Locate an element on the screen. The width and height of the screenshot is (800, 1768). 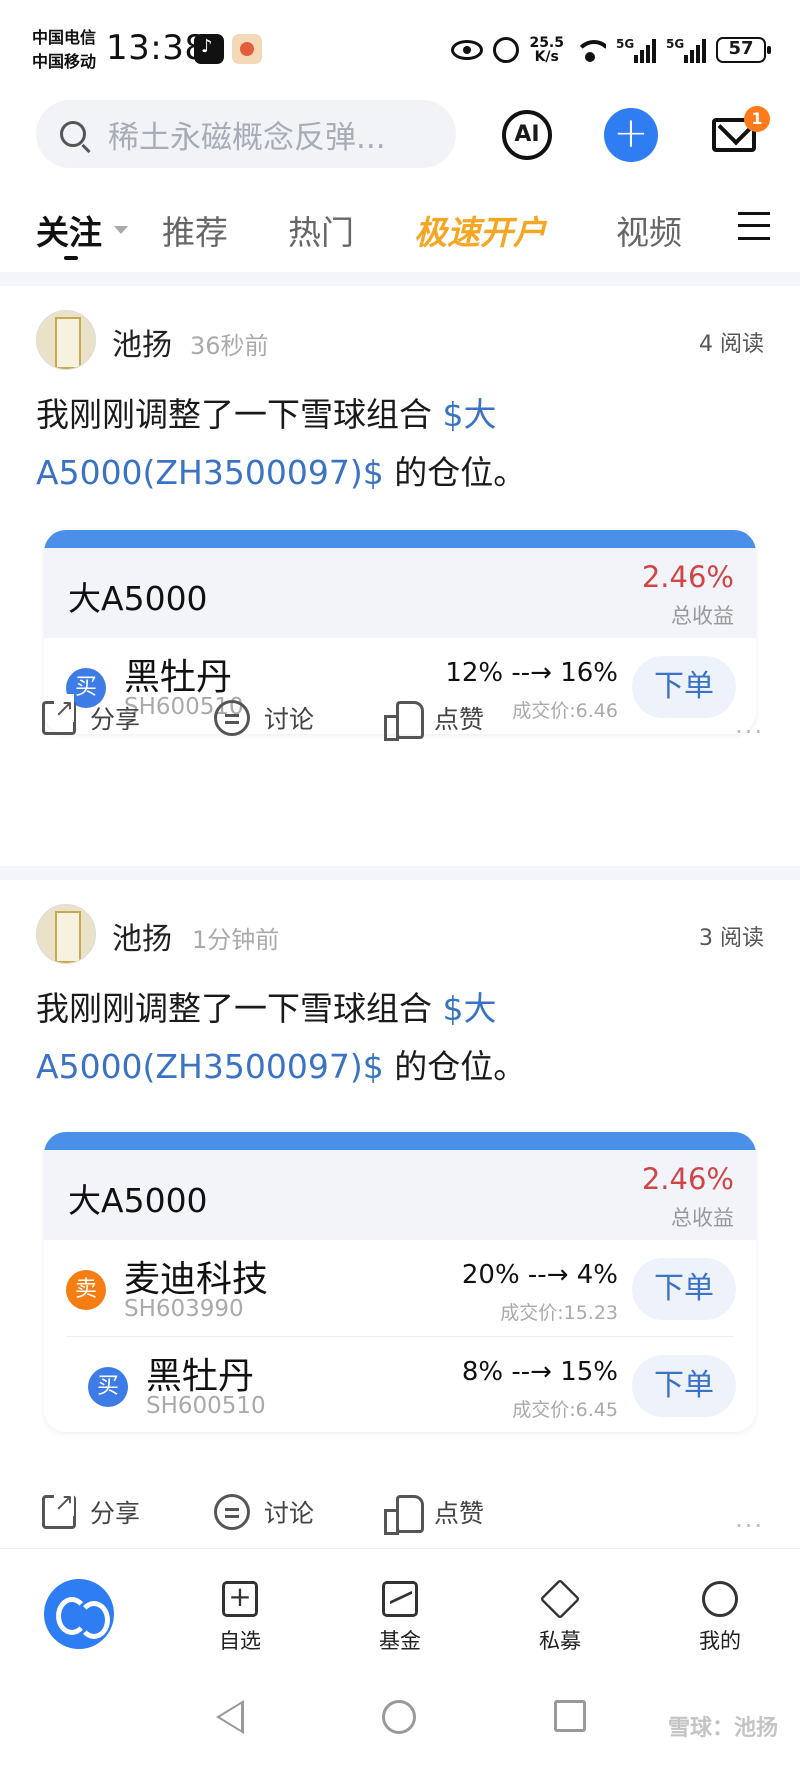
active-tab-indicator is located at coordinates (71, 258).